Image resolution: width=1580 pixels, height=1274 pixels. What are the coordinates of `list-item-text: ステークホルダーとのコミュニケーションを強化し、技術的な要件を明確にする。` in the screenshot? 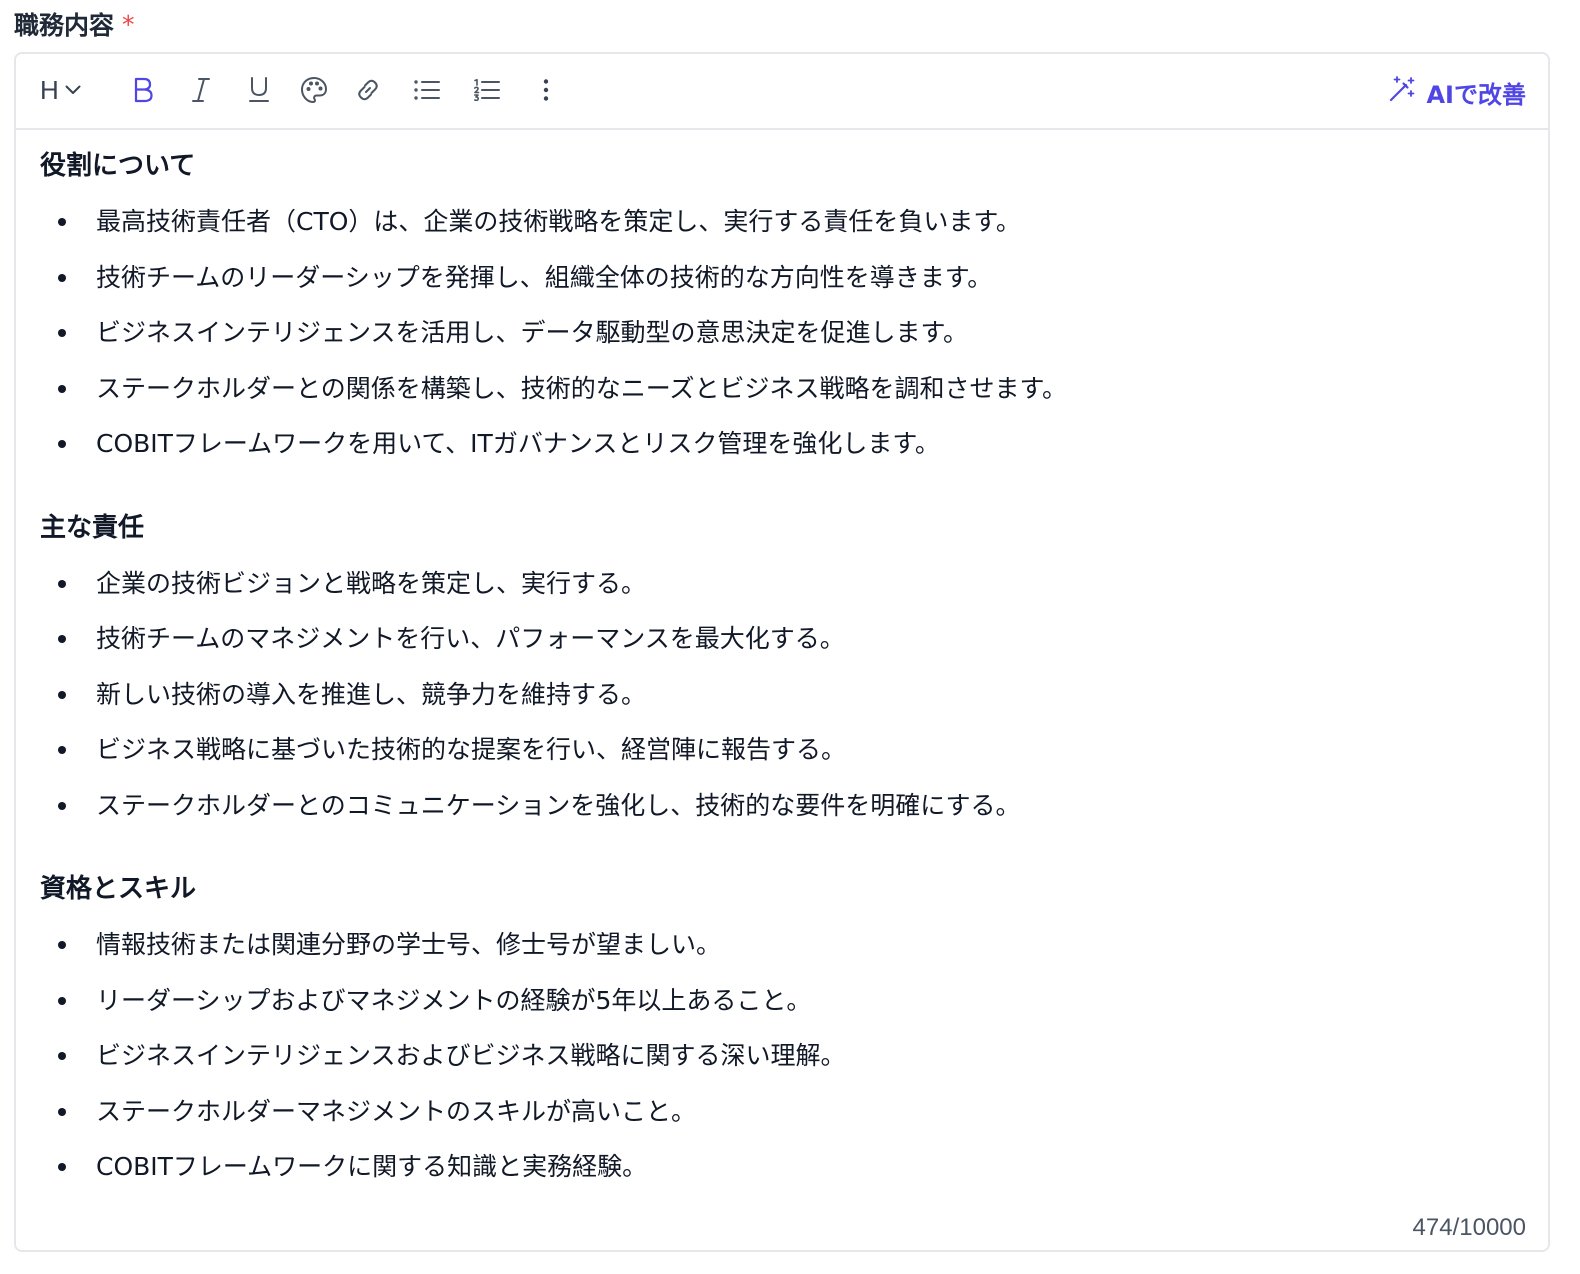 It's located at (558, 805).